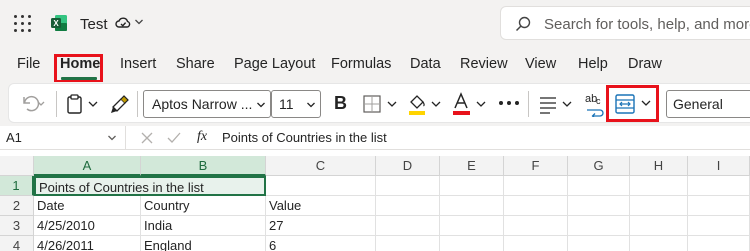  I want to click on row-header-3: 3, so click(17, 226).